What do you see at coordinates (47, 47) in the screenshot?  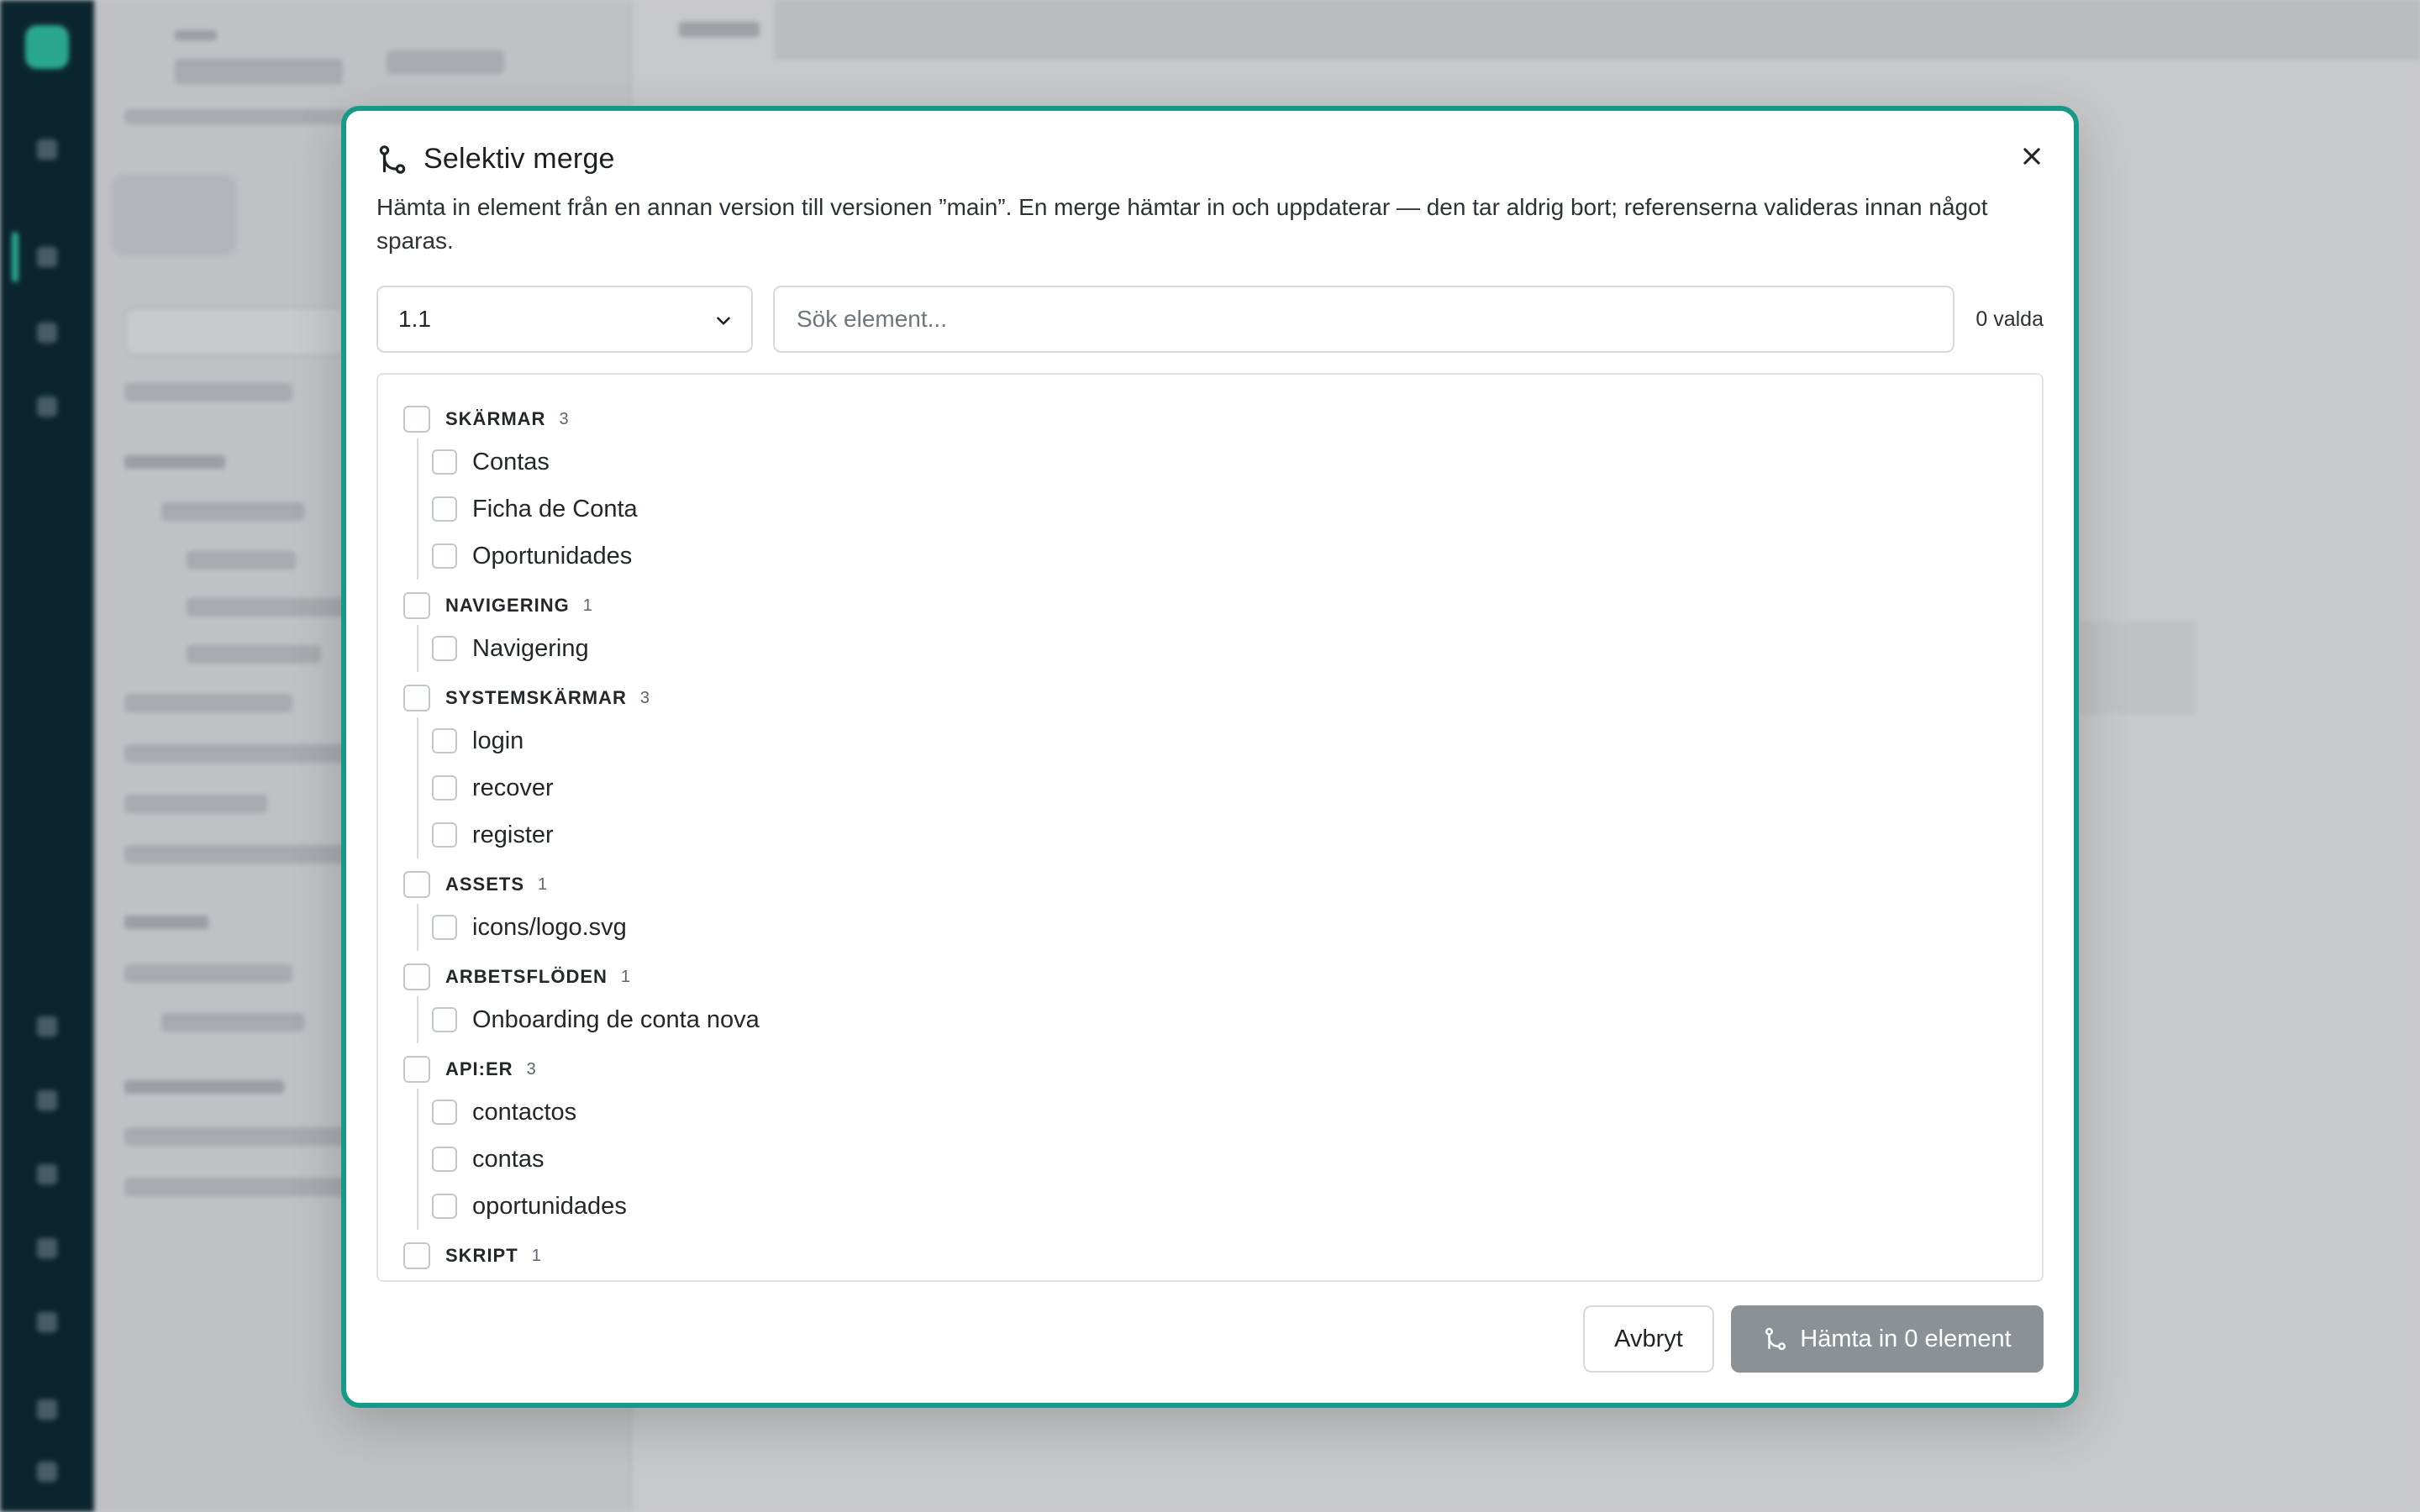 I see `app-logo` at bounding box center [47, 47].